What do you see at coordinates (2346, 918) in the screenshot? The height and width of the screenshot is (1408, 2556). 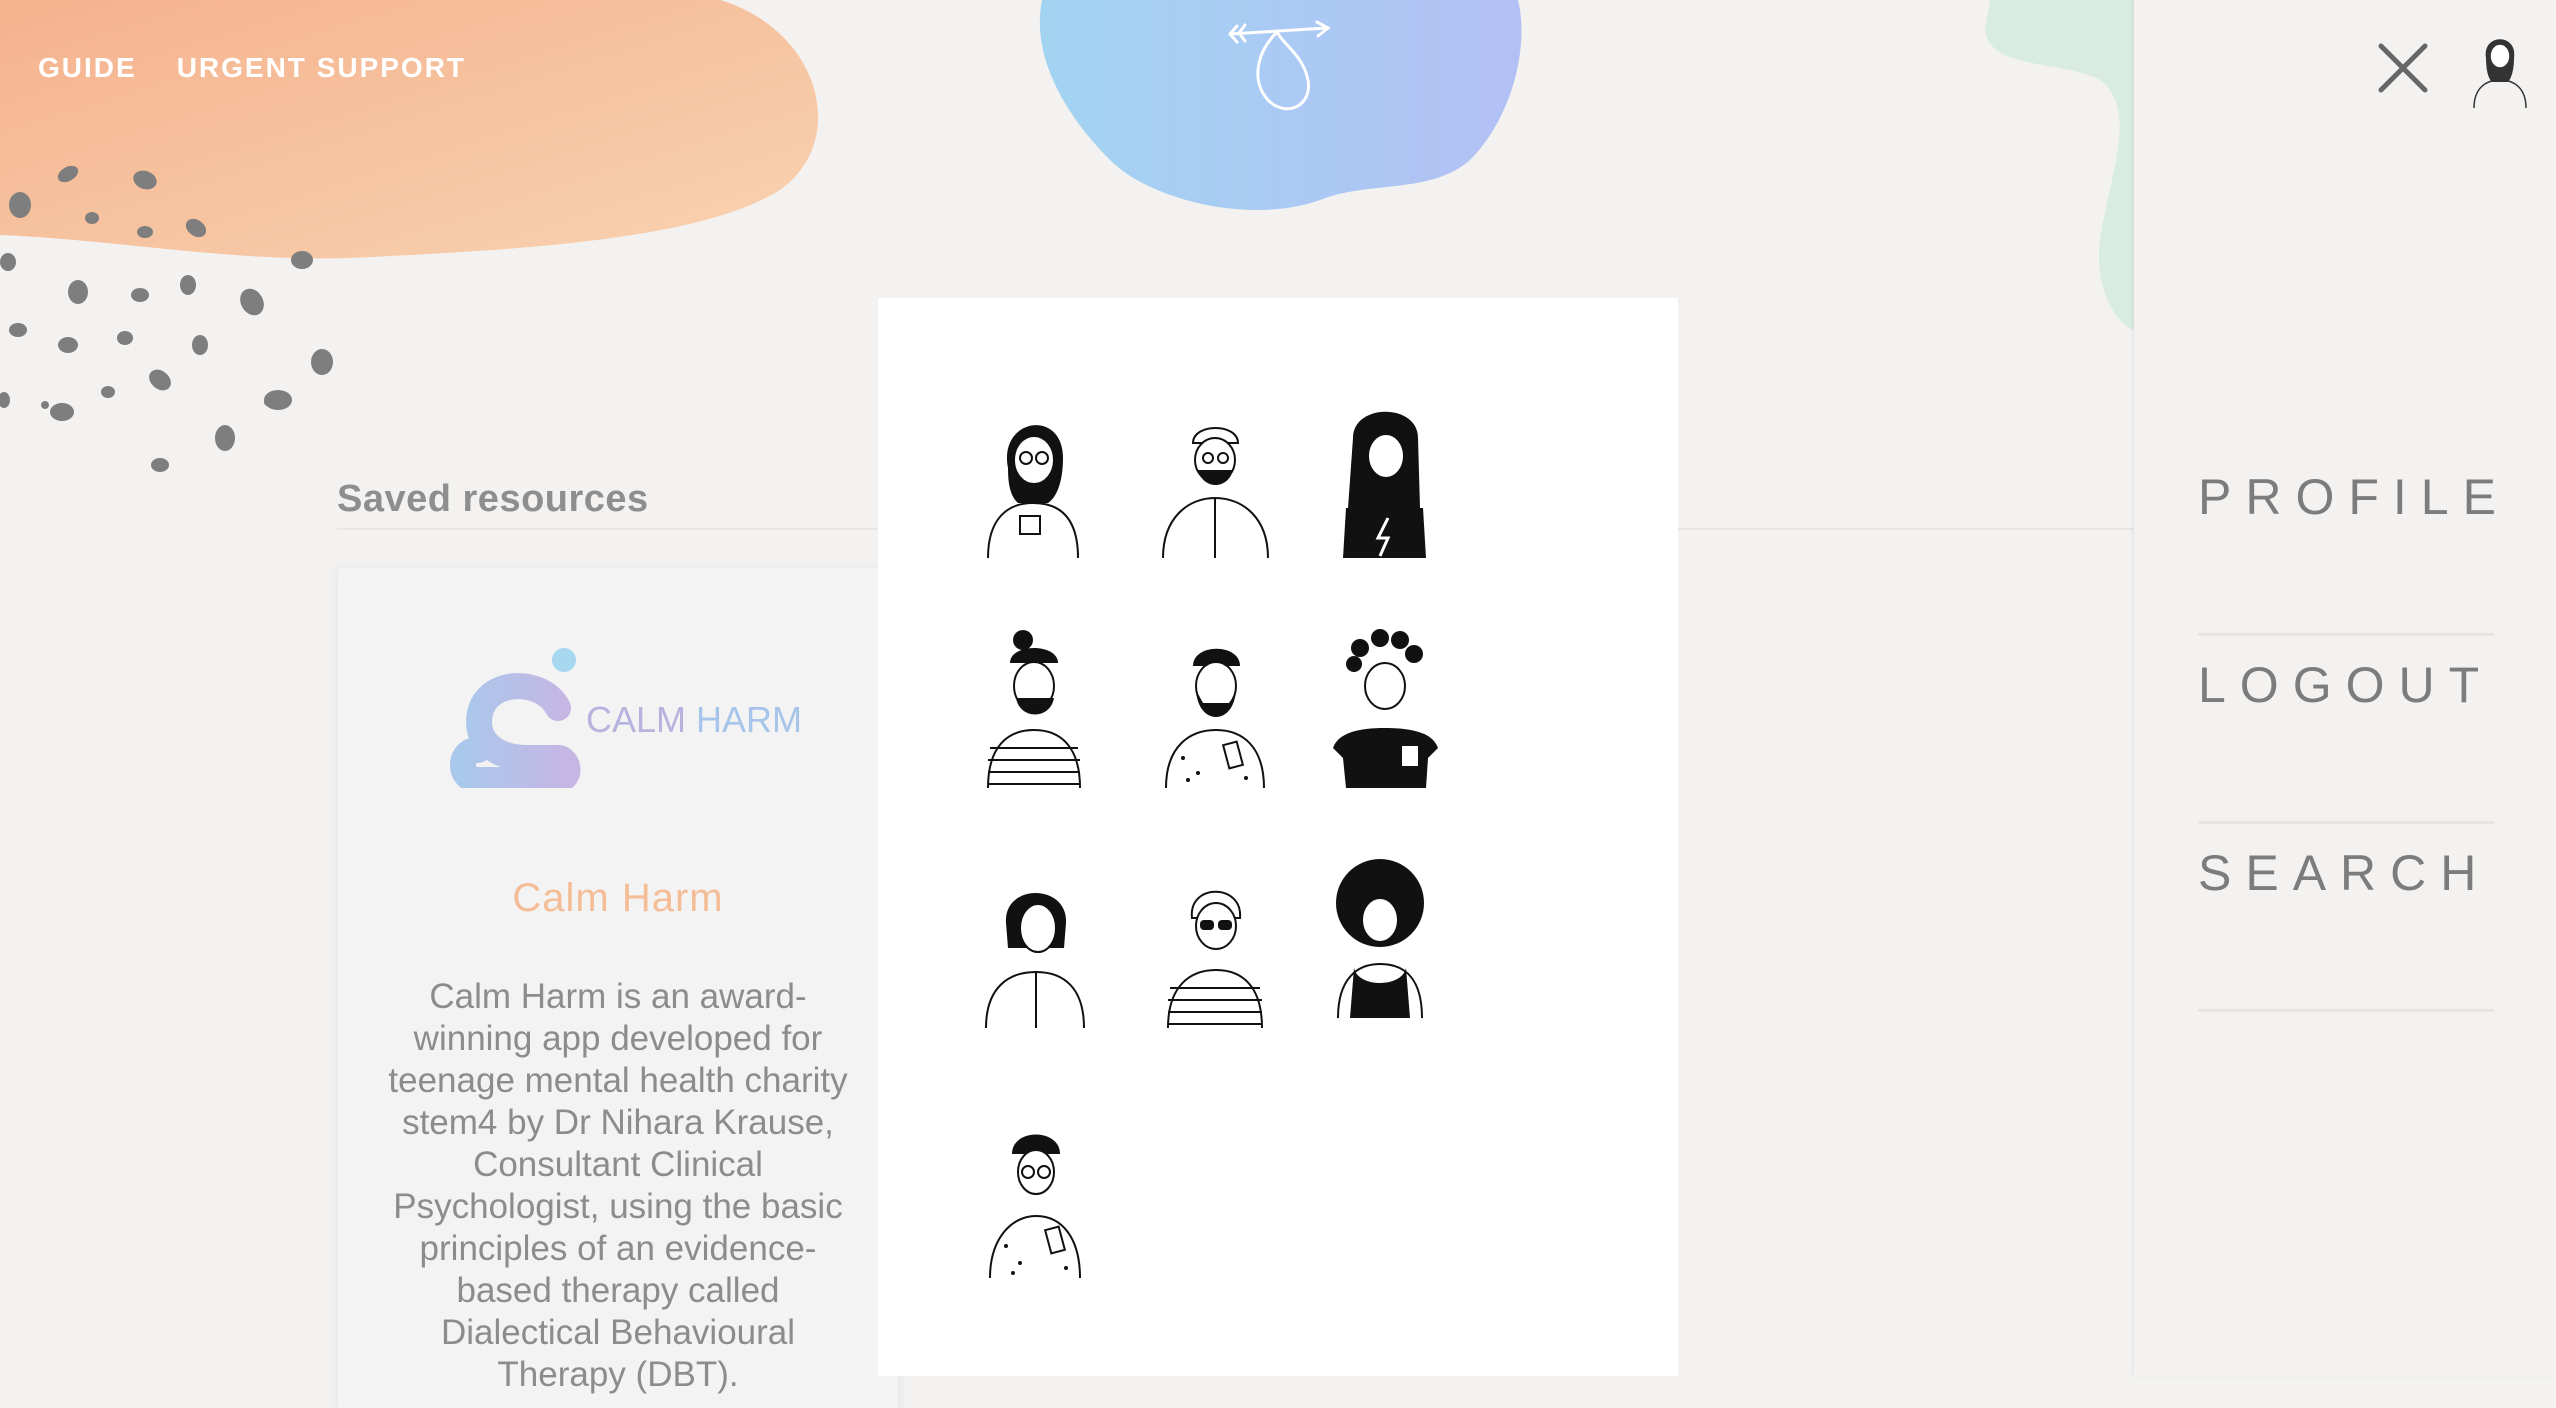 I see `menu-item-search: SEARCH` at bounding box center [2346, 918].